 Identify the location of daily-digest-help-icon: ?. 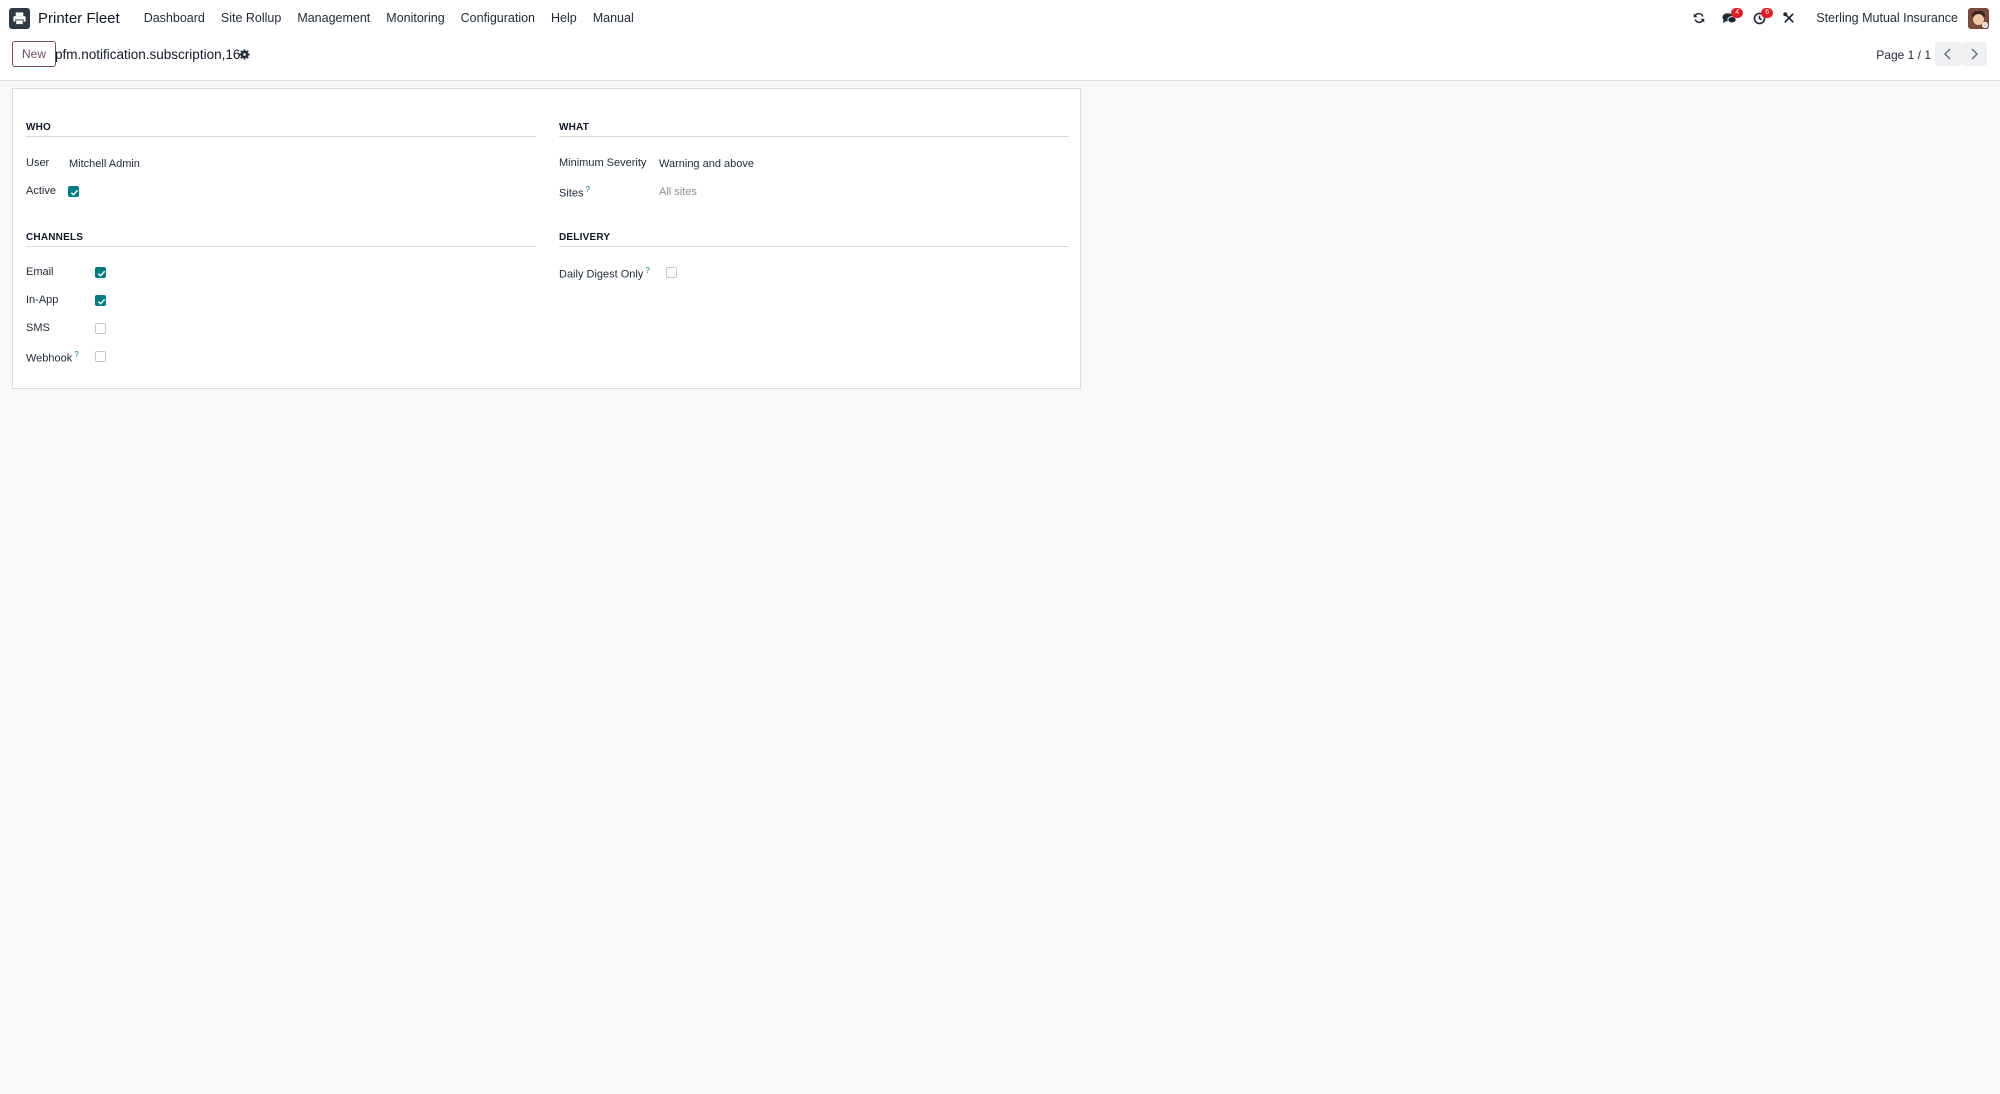
(647, 270).